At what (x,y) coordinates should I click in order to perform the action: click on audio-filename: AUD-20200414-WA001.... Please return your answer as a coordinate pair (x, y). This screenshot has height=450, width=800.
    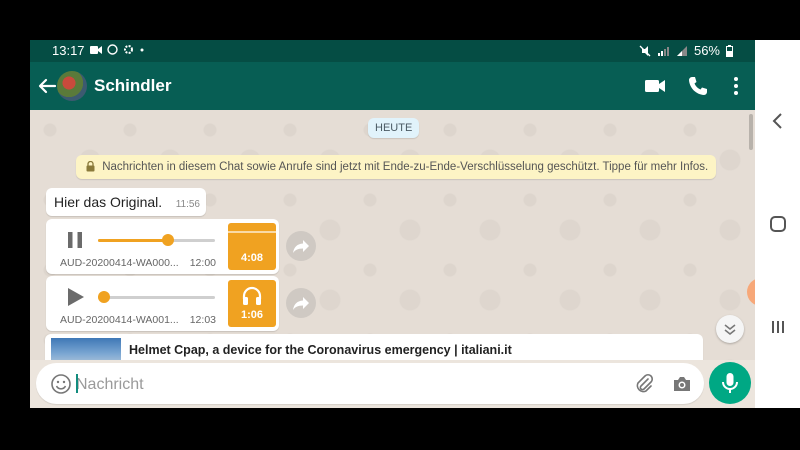
    Looking at the image, I should click on (119, 320).